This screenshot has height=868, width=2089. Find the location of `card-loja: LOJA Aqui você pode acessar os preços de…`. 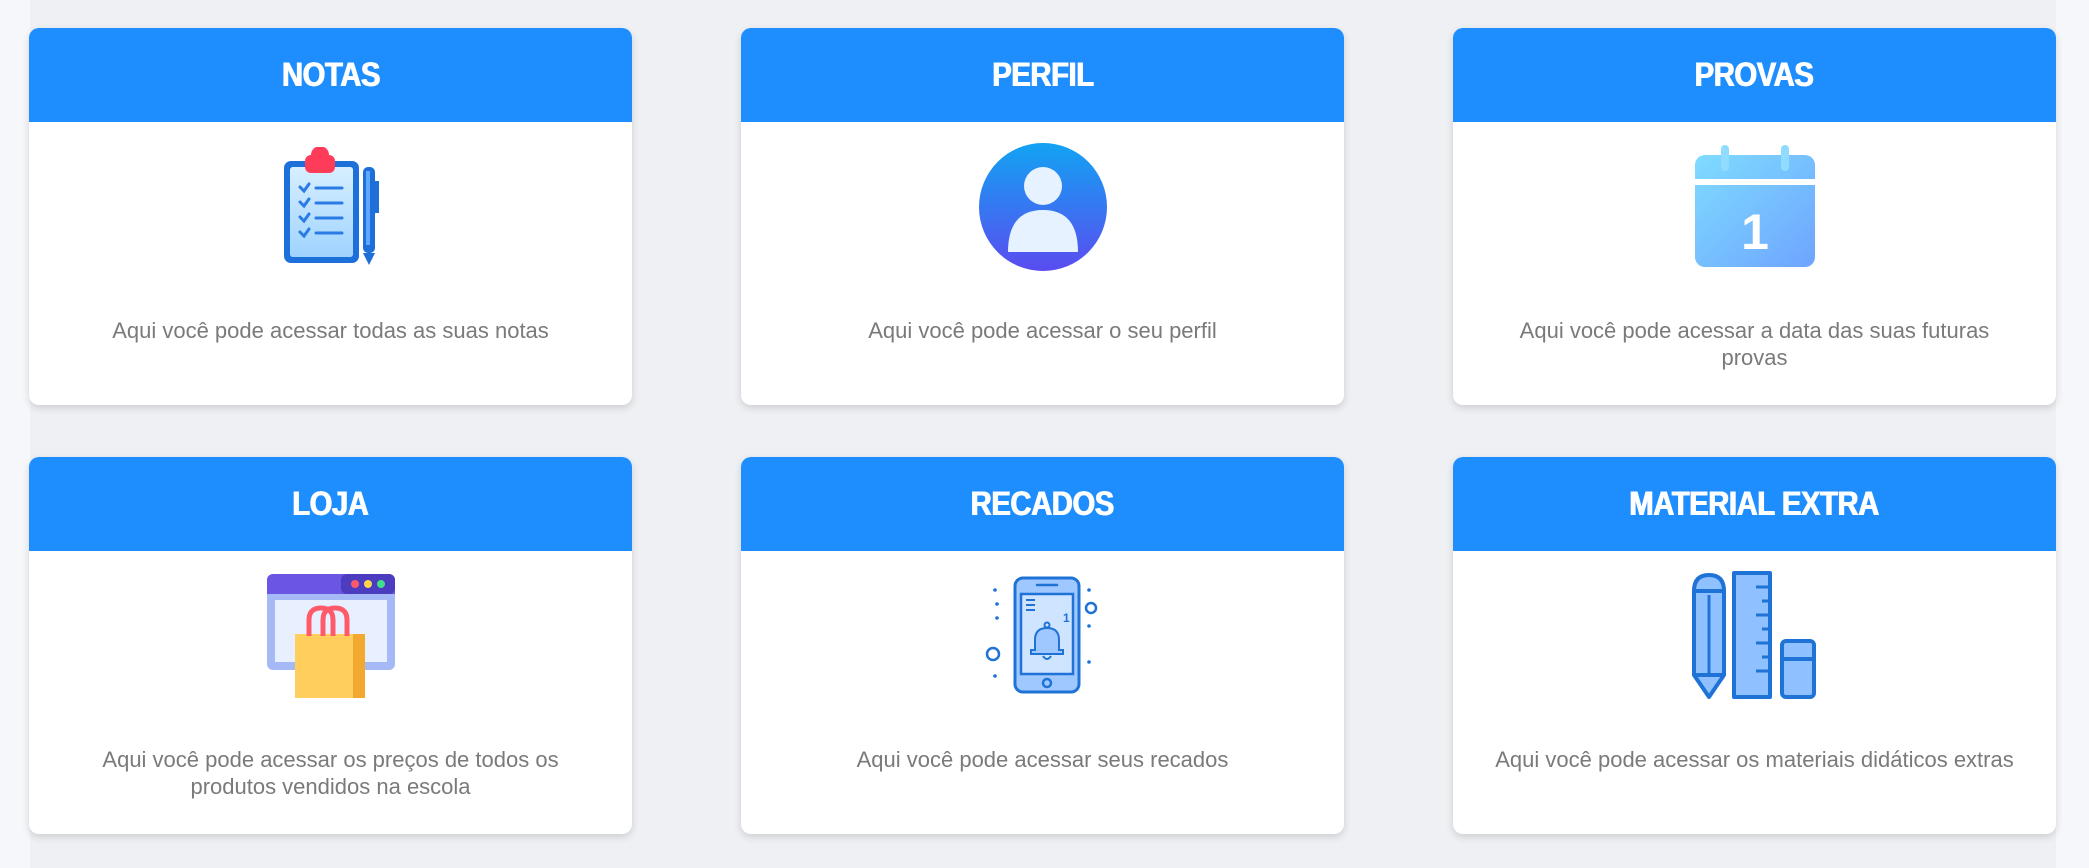

card-loja: LOJA Aqui você pode acessar os preços de… is located at coordinates (330, 645).